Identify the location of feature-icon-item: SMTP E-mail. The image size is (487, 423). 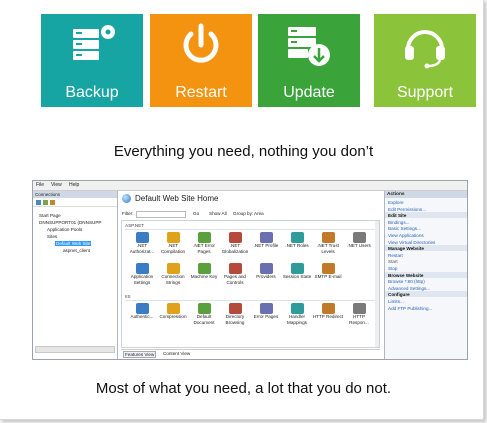
(328, 271).